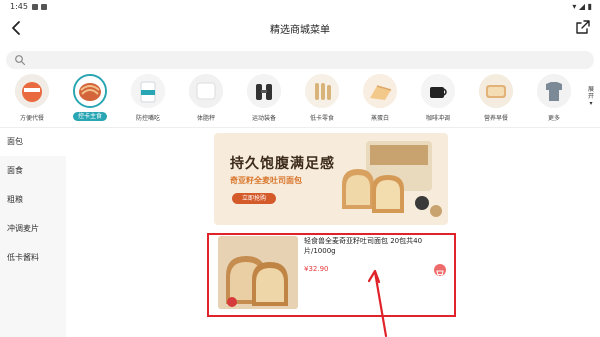 This screenshot has height=337, width=600. I want to click on share-button, so click(583, 27).